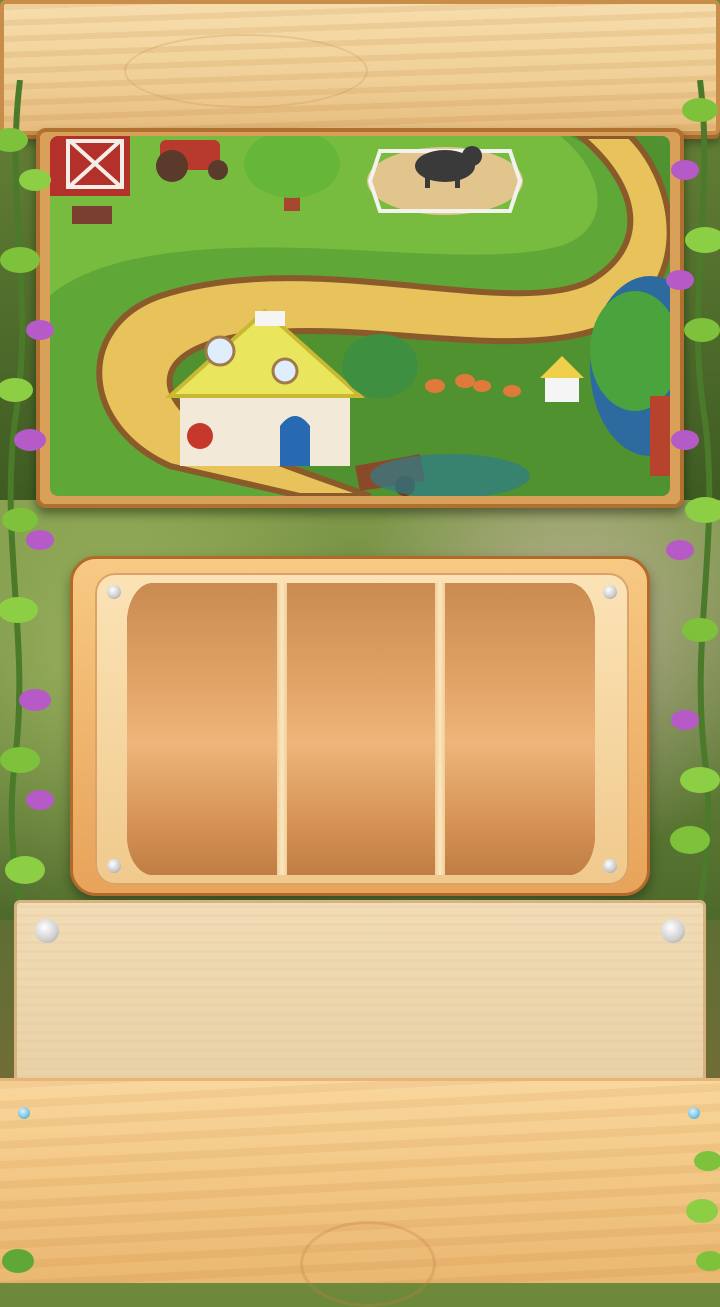 The width and height of the screenshot is (720, 1307). Describe the element at coordinates (27, 505) in the screenshot. I see `left-flower-vine-icon` at that location.